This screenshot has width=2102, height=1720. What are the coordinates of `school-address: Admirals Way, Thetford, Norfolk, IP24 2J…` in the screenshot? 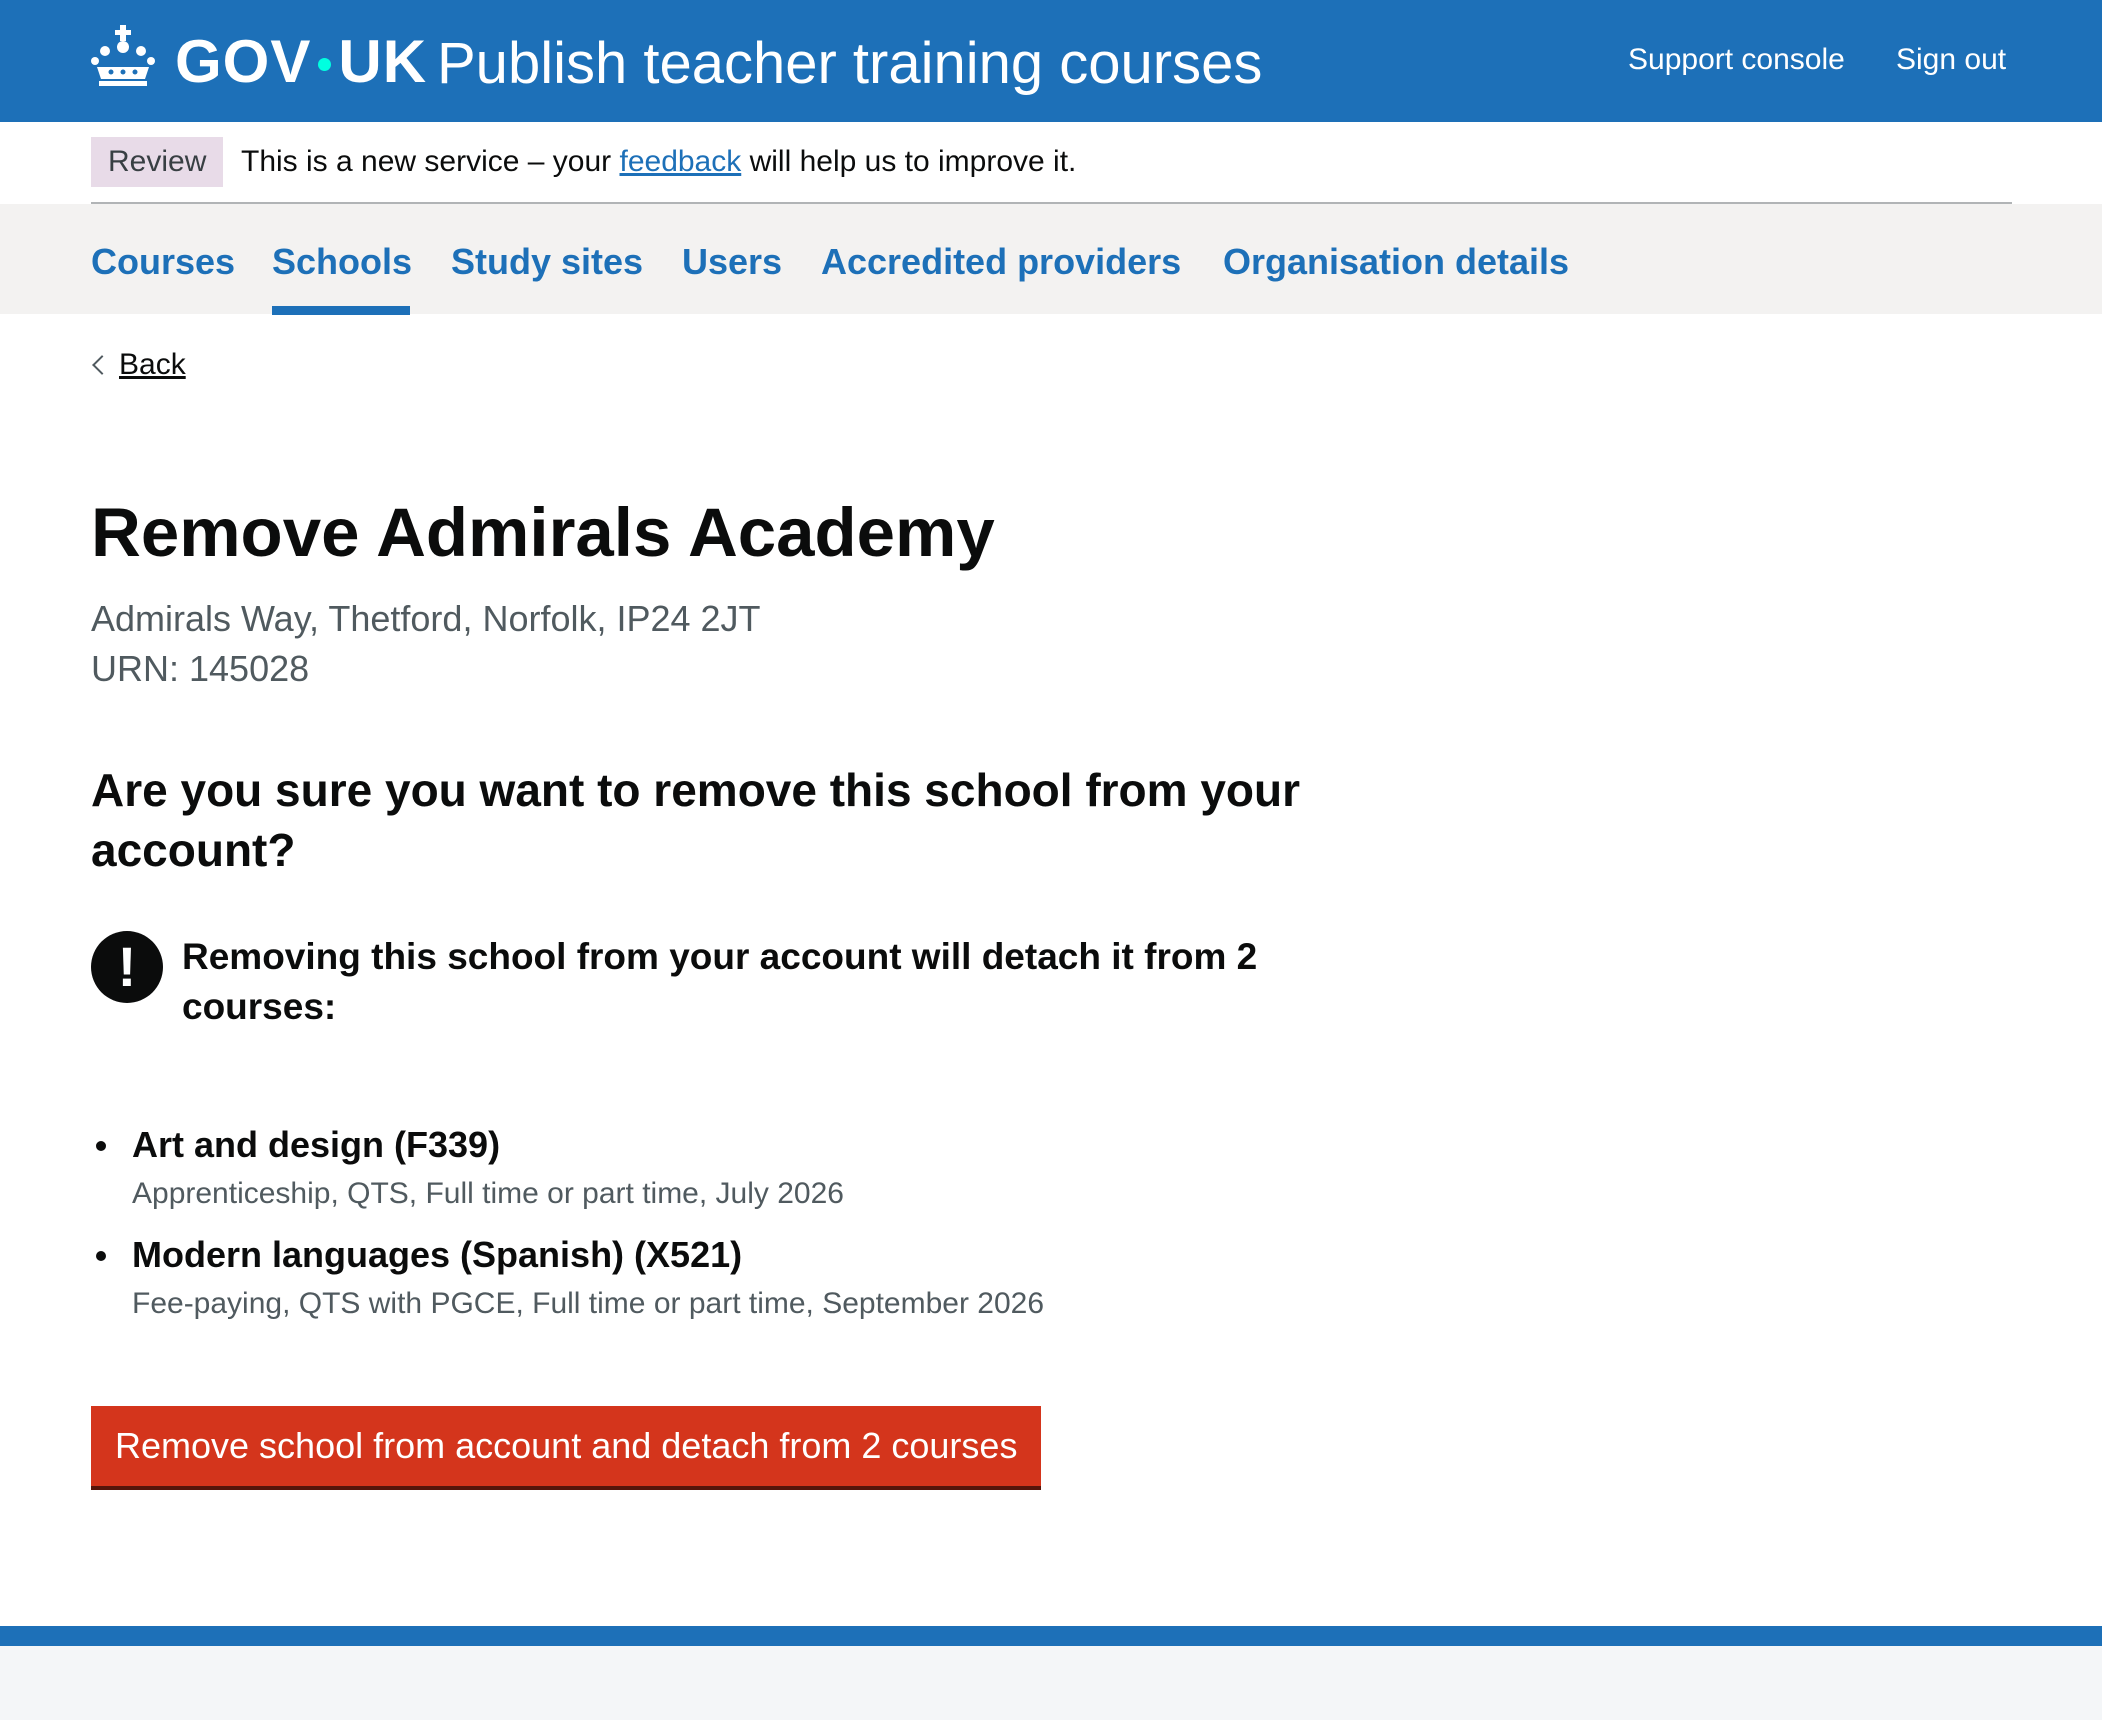 It's located at (426, 618).